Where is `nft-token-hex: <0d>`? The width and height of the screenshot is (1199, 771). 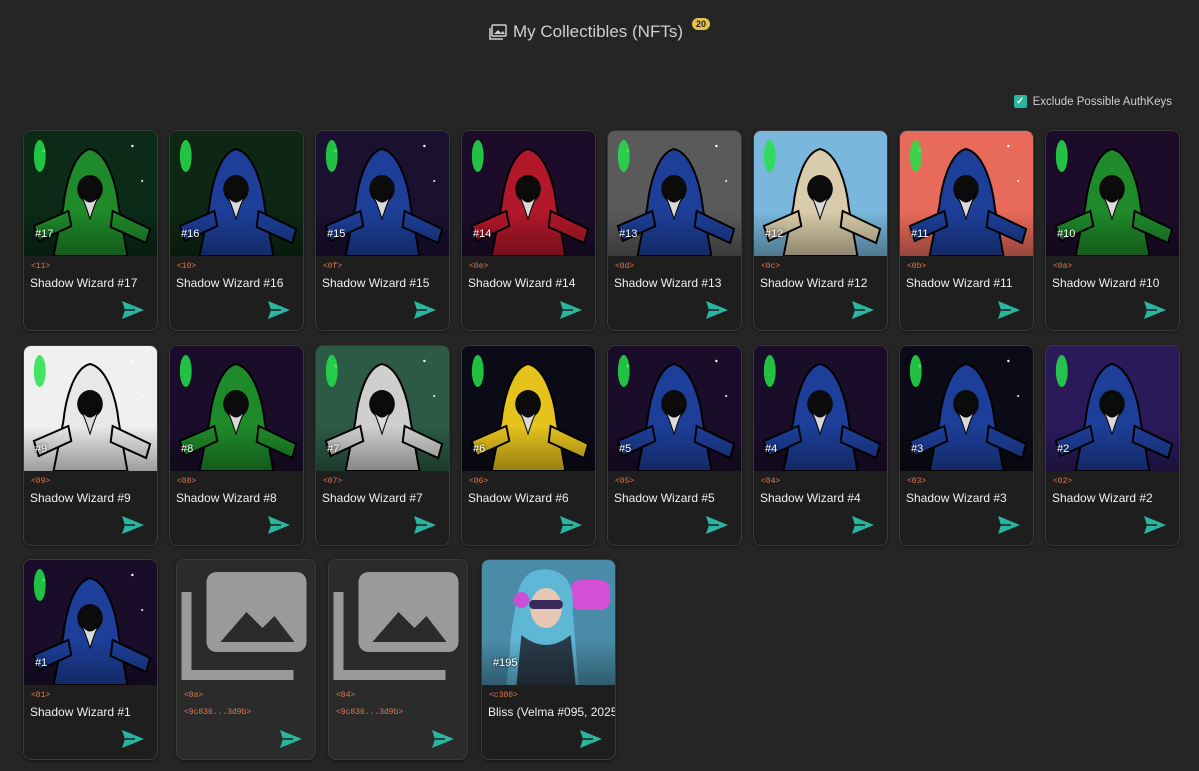 nft-token-hex: <0d> is located at coordinates (625, 266).